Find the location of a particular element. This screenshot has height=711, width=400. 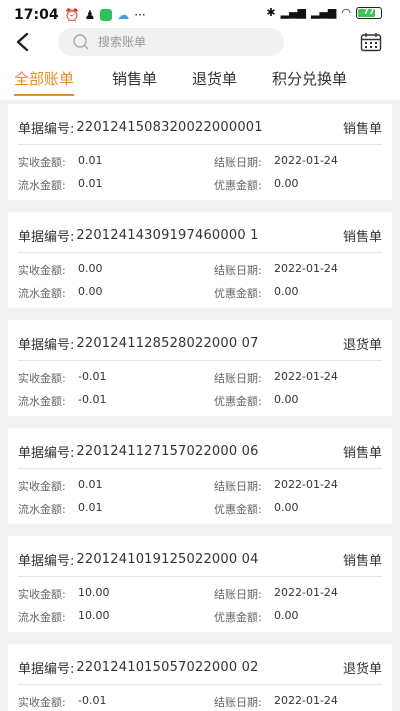

wechat-icon is located at coordinates (106, 15).